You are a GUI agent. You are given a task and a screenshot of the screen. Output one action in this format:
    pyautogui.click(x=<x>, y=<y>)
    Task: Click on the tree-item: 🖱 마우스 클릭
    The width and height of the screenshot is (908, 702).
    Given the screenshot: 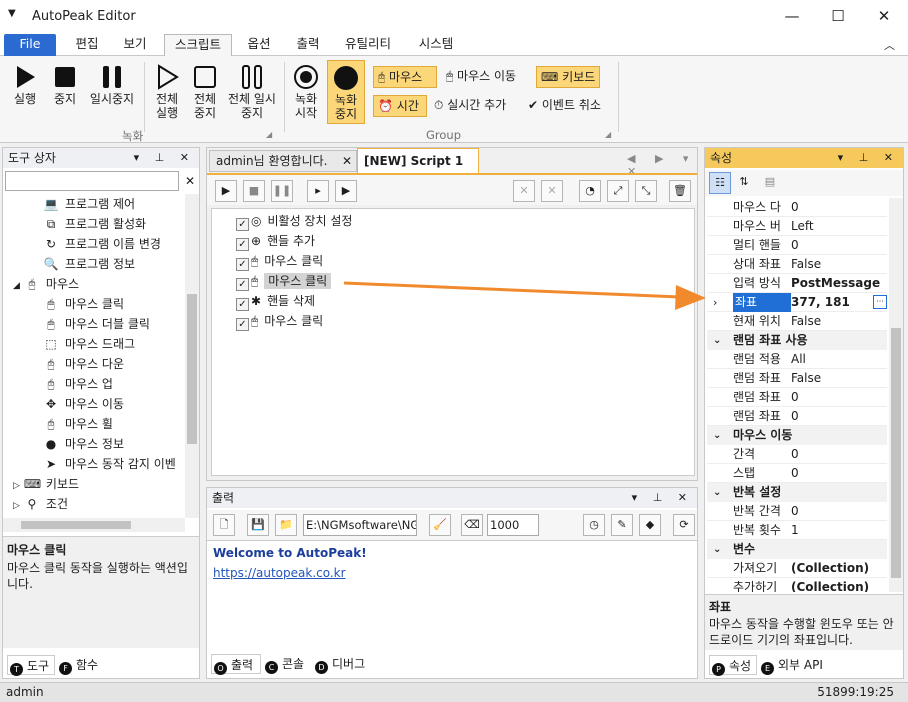 What is the action you would take?
    pyautogui.click(x=83, y=304)
    